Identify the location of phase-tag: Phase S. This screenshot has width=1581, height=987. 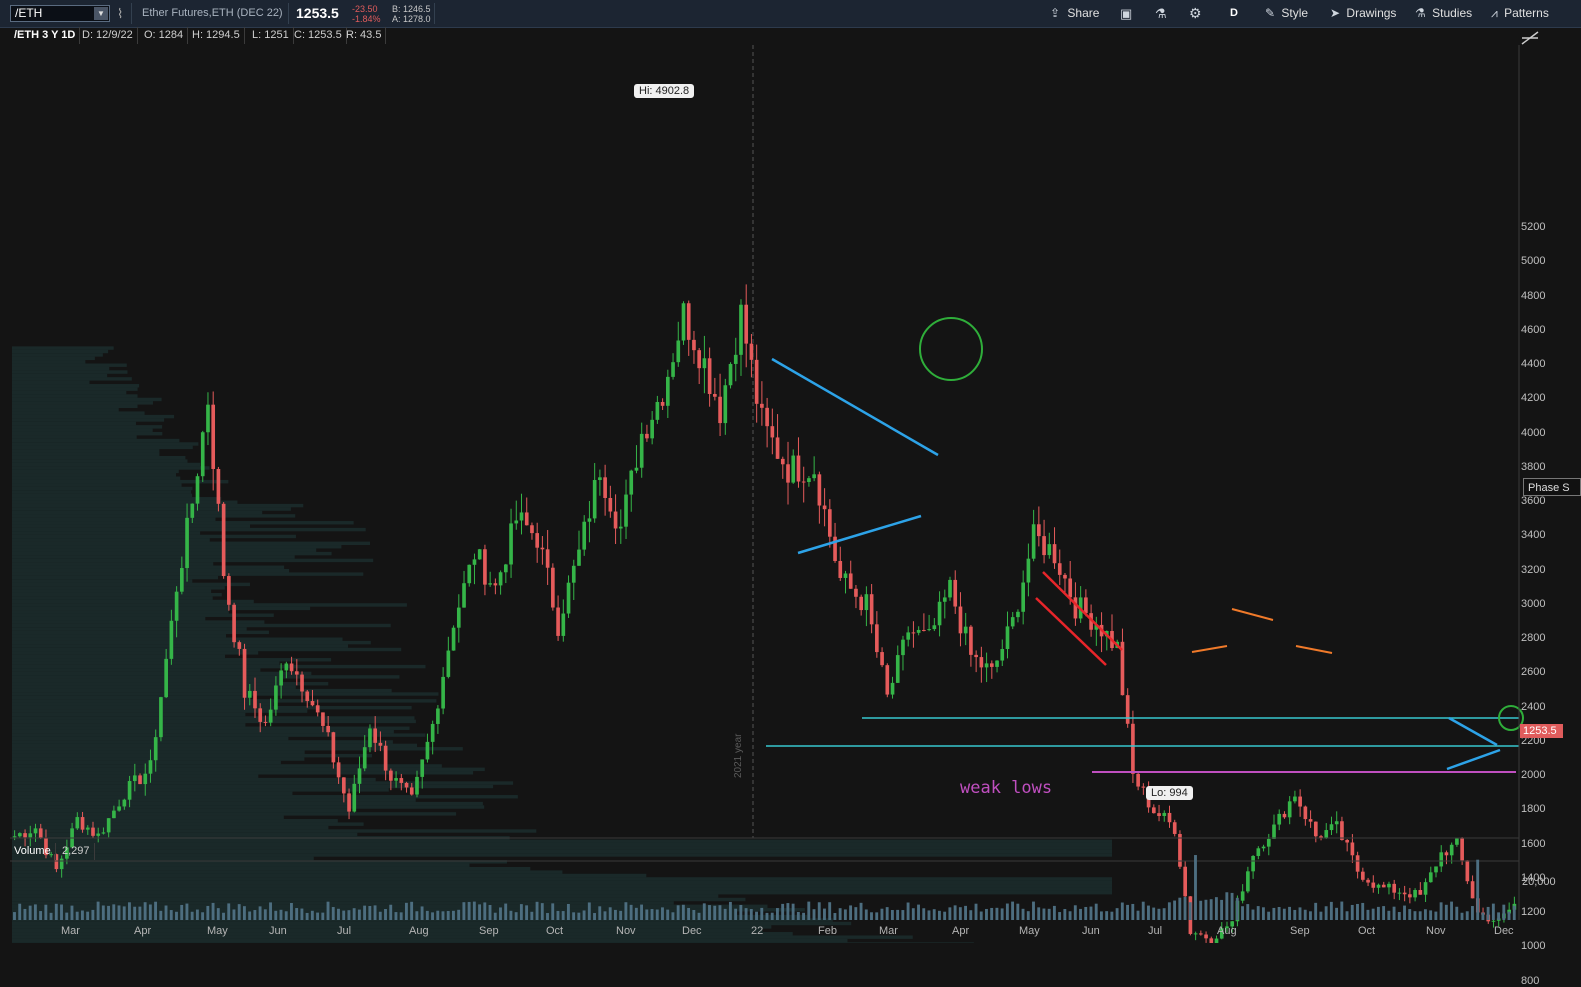
(1552, 487).